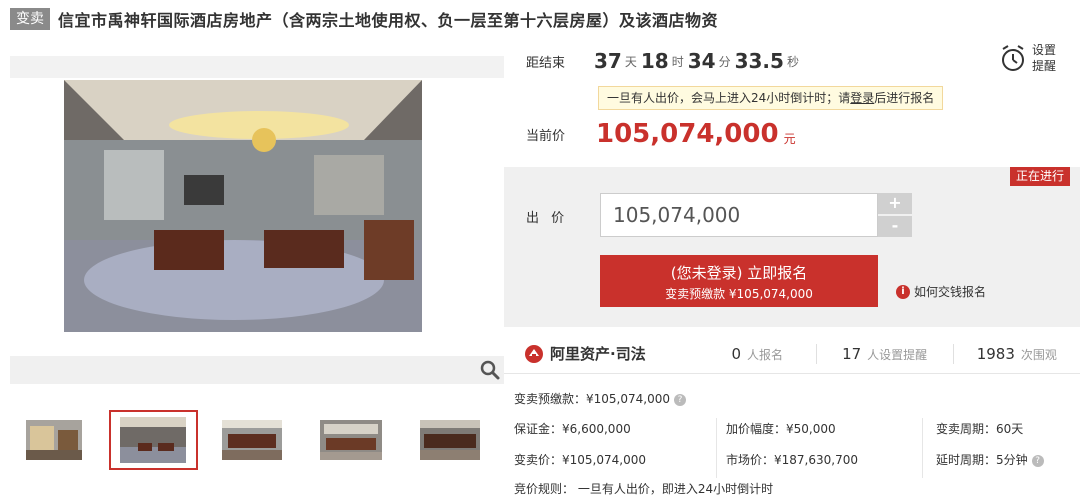 This screenshot has width=1080, height=502. What do you see at coordinates (739, 215) in the screenshot?
I see `bid-amount-input: 105,074,000` at bounding box center [739, 215].